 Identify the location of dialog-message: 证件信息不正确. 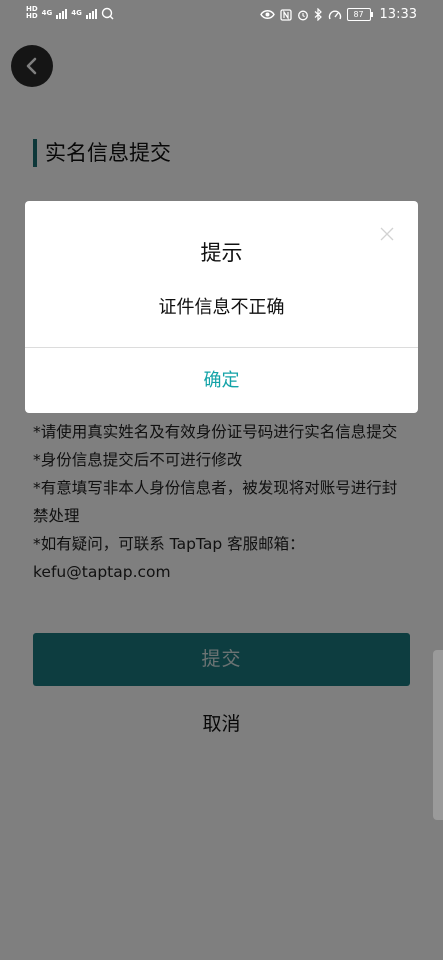
(221, 307).